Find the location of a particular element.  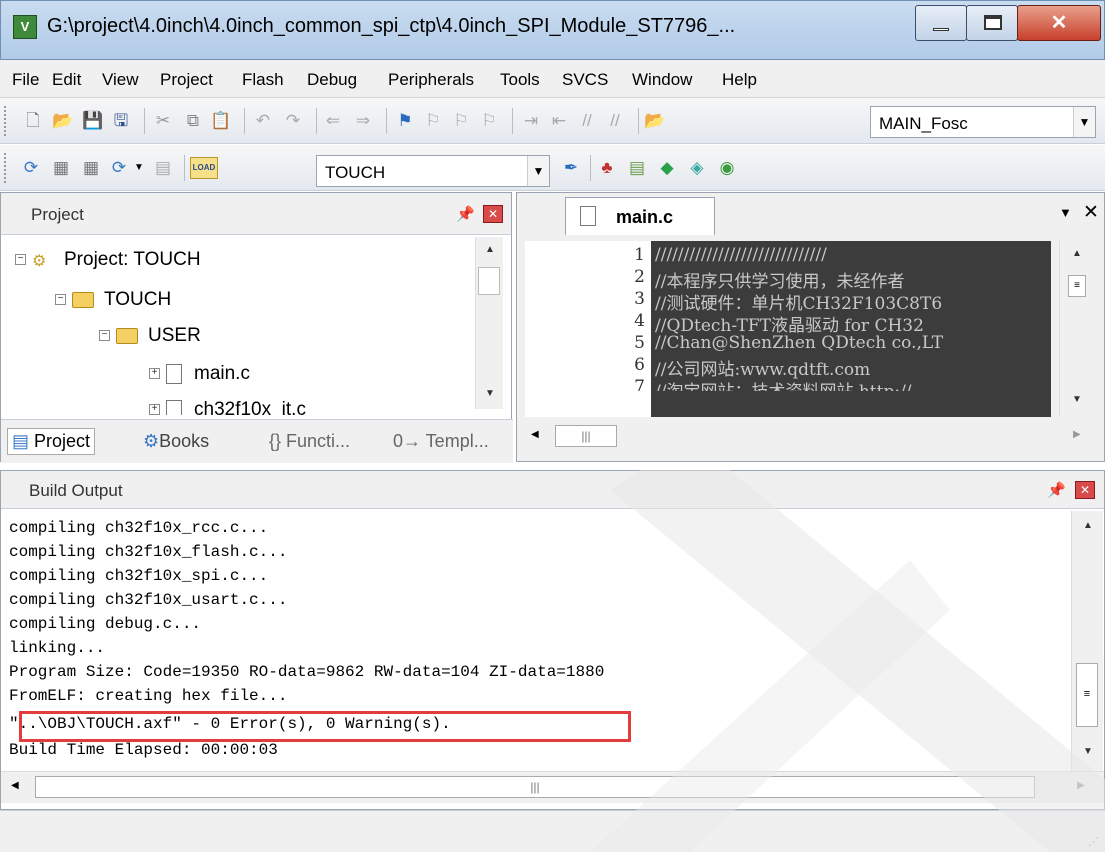

close-tab-icon: ✕ is located at coordinates (1091, 212).